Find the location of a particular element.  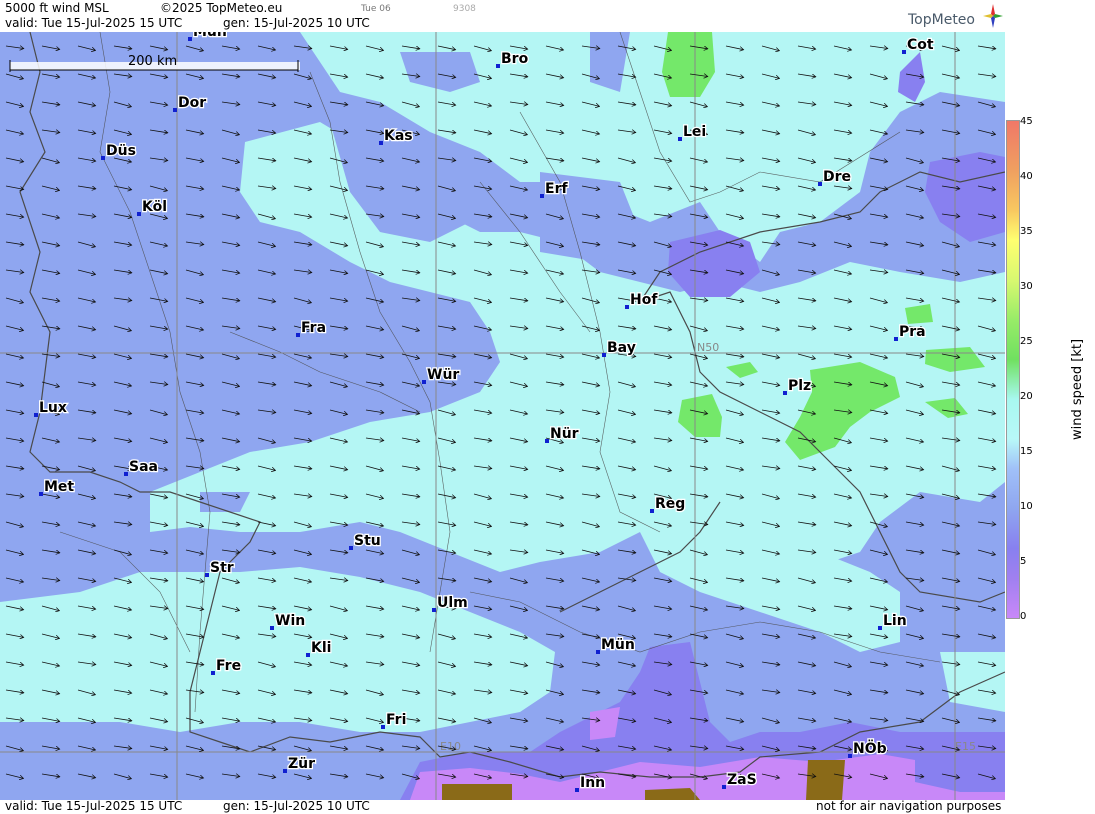

city-label: Dre is located at coordinates (837, 177).